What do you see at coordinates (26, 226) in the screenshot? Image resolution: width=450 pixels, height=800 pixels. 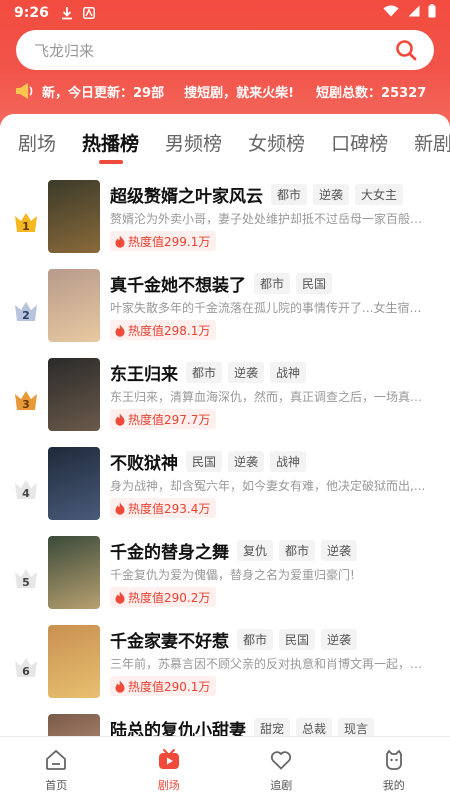 I see `svg-text: 1` at bounding box center [26, 226].